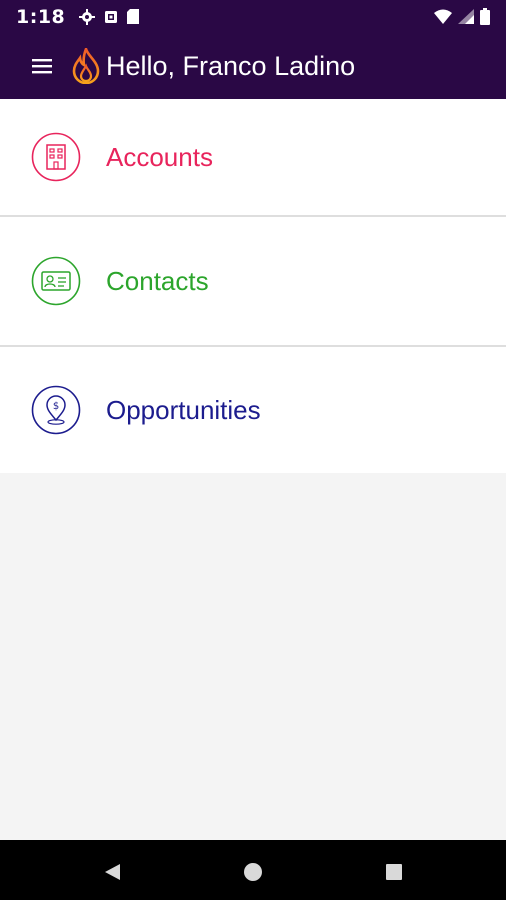 The height and width of the screenshot is (900, 506). I want to click on status-bar: 1:18, so click(253, 16).